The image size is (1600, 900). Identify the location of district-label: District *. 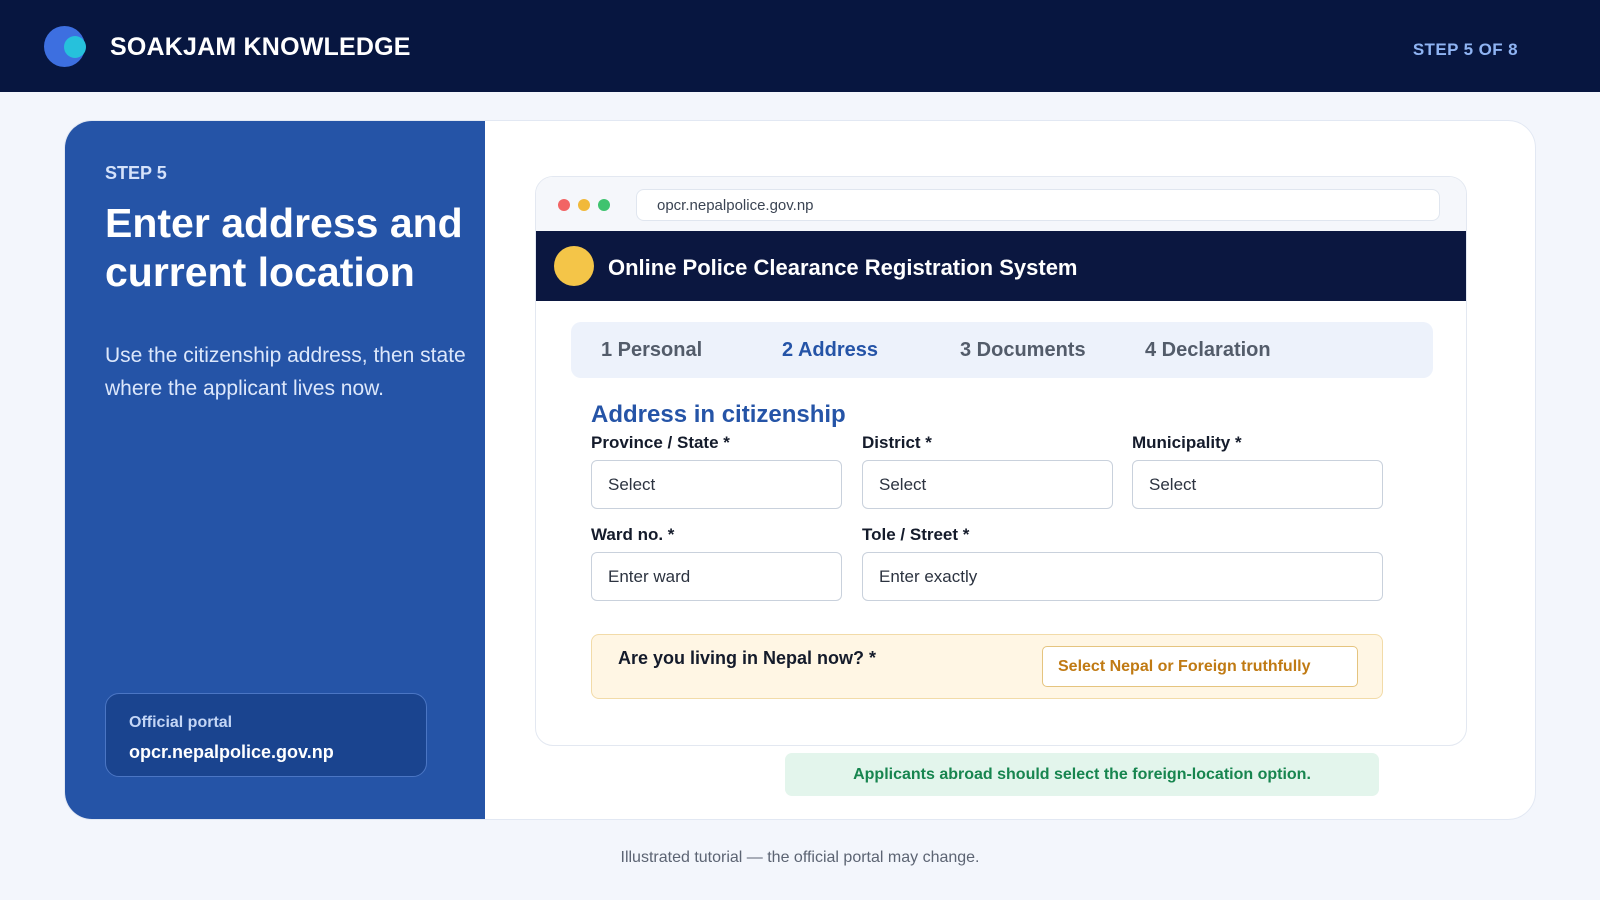
(897, 442).